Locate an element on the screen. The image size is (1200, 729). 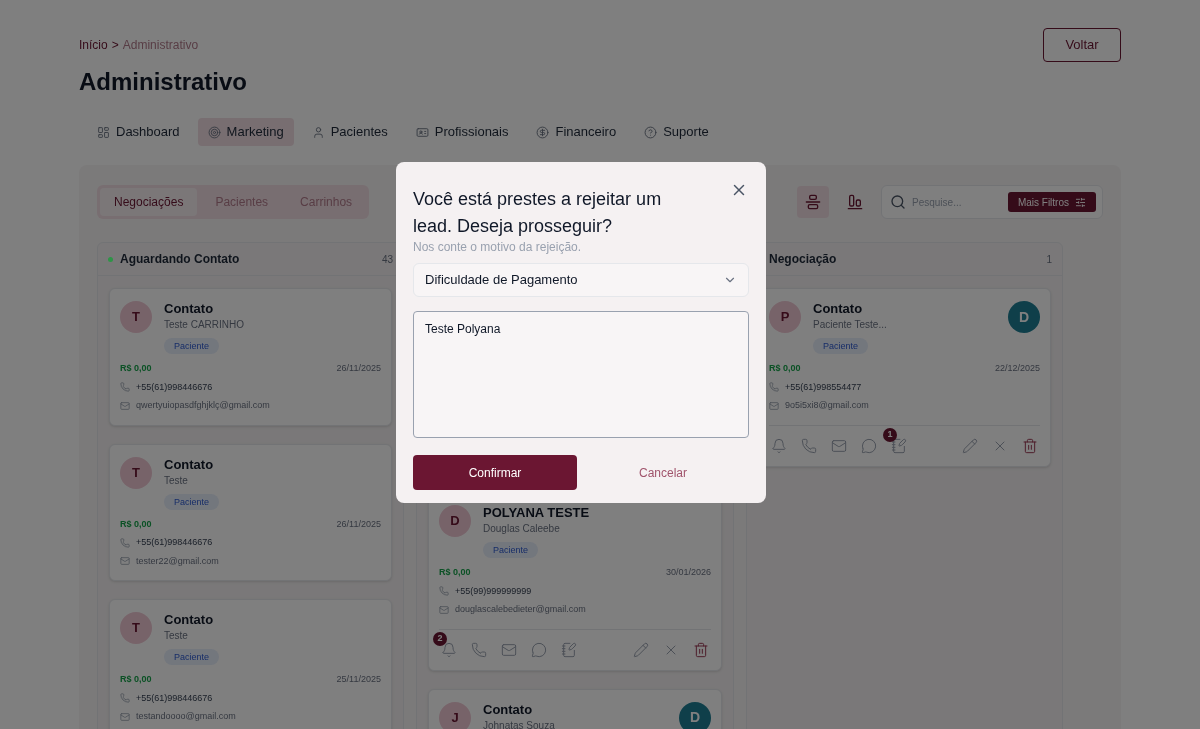
column-title: Aguardando Contato is located at coordinates (180, 259).